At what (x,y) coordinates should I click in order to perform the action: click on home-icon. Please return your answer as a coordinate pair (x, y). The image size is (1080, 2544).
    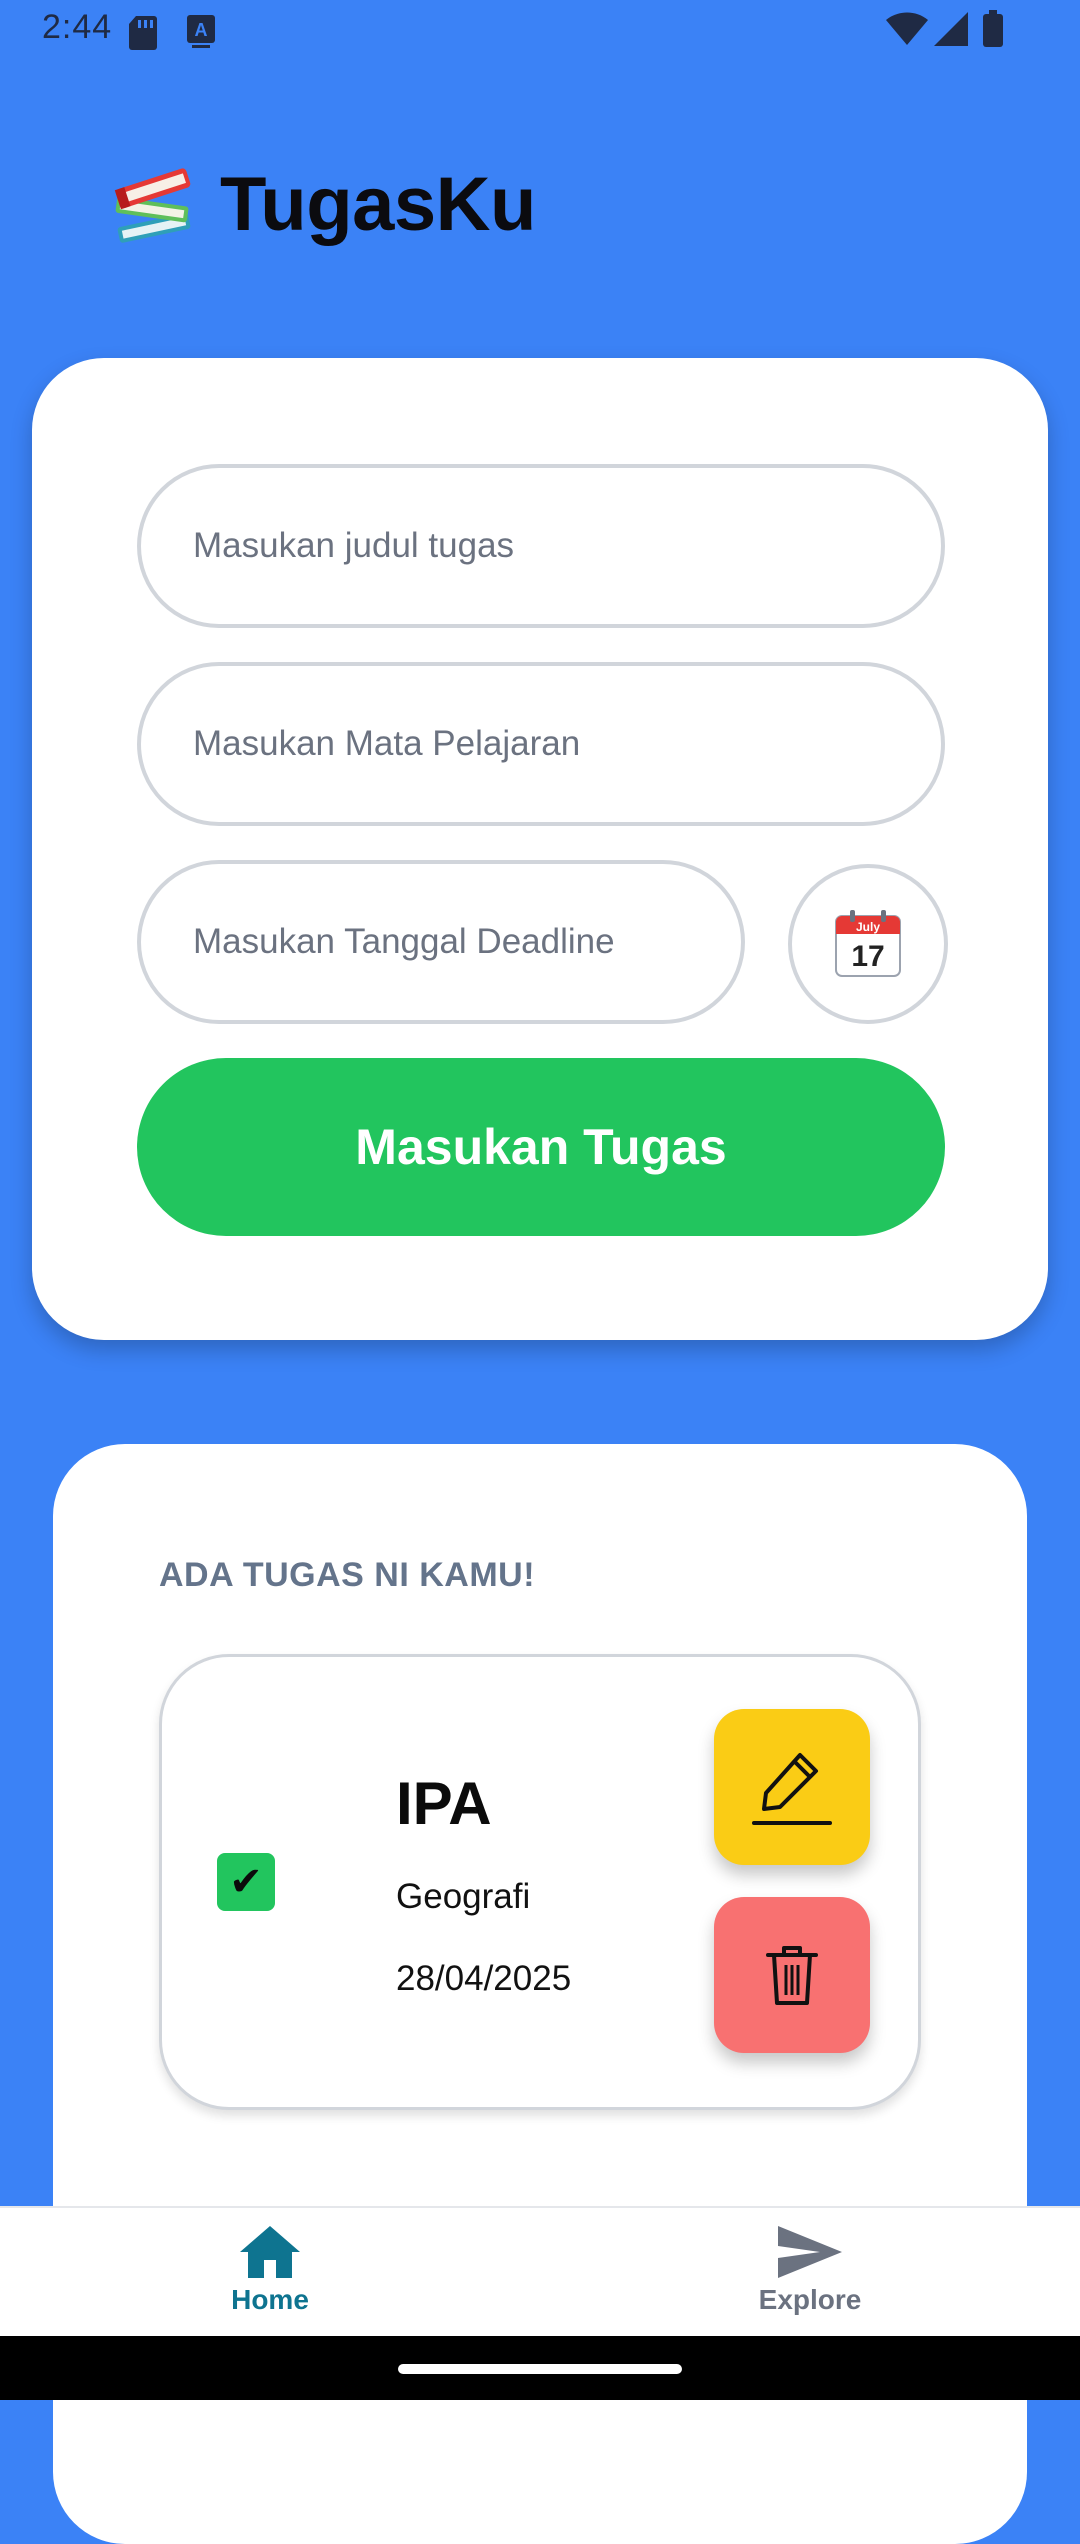
    Looking at the image, I should click on (270, 2252).